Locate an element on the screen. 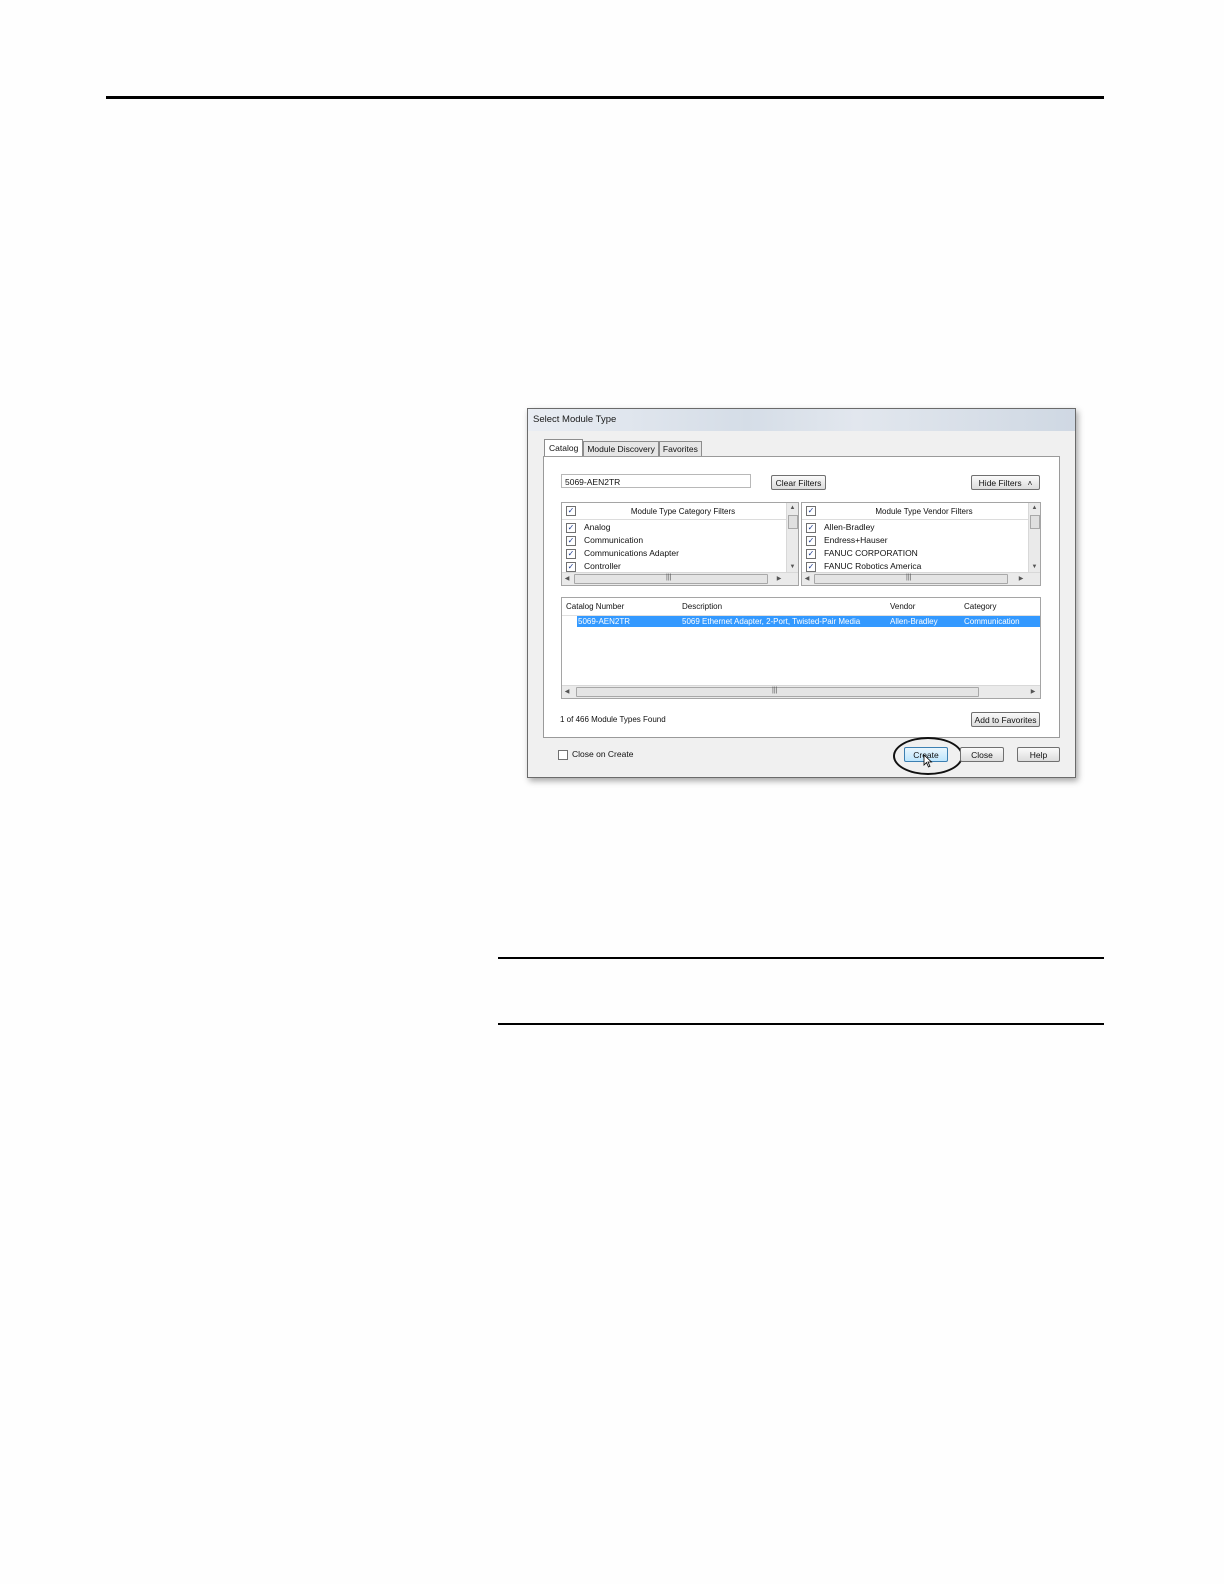 Image resolution: width=1224 pixels, height=1584 pixels. column-header-vendor: Vendor is located at coordinates (902, 606).